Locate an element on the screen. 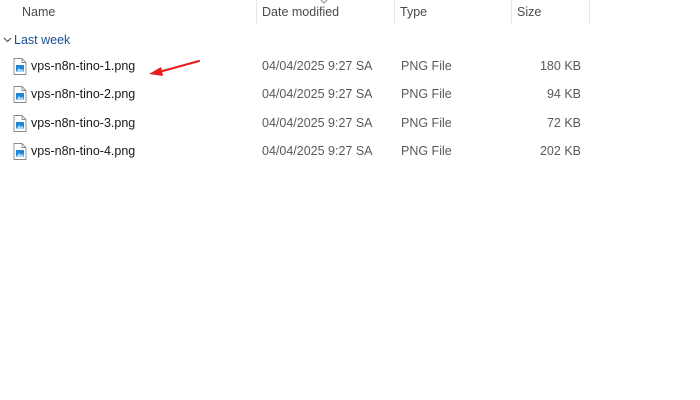  column-header-row: Name Date modified Type Size is located at coordinates (350, 13).